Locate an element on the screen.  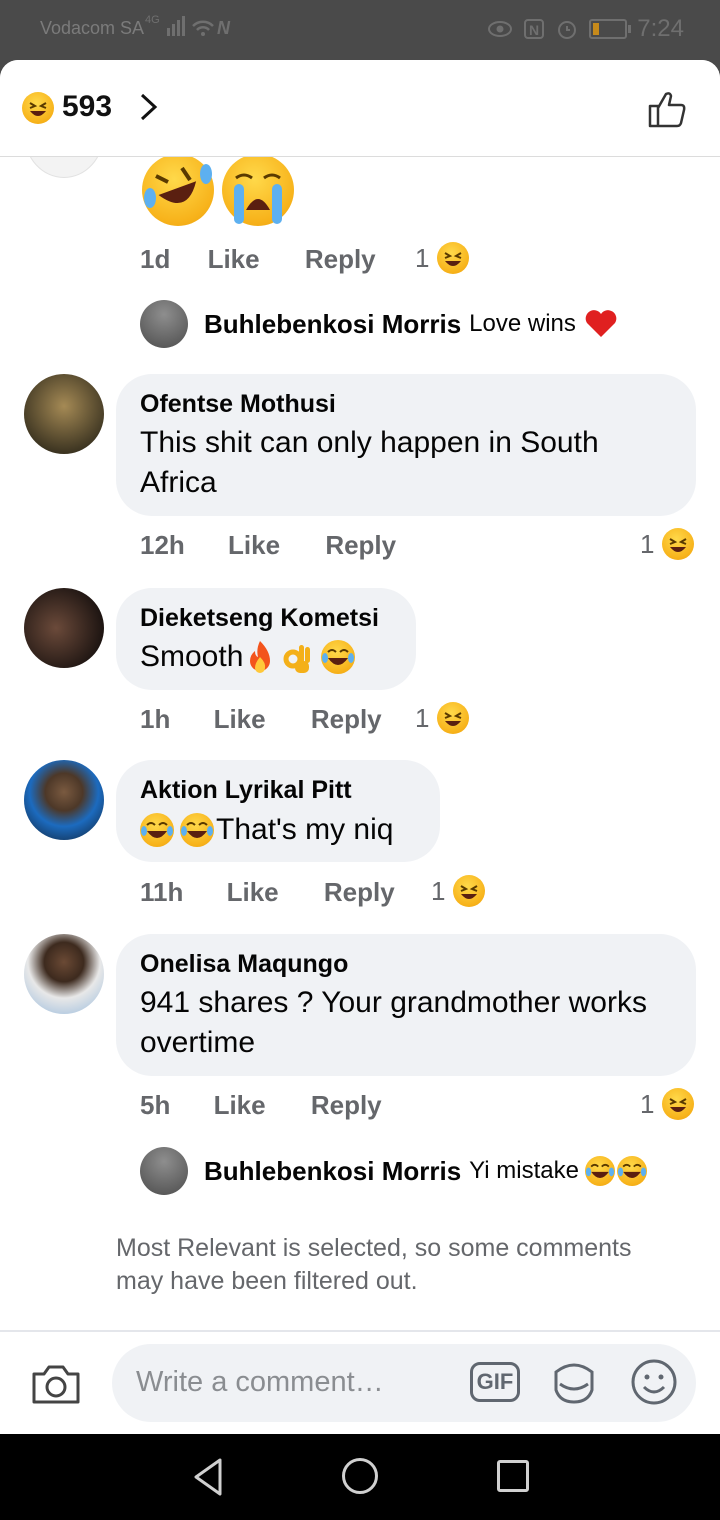
gif-button: GIF is located at coordinates (495, 1382).